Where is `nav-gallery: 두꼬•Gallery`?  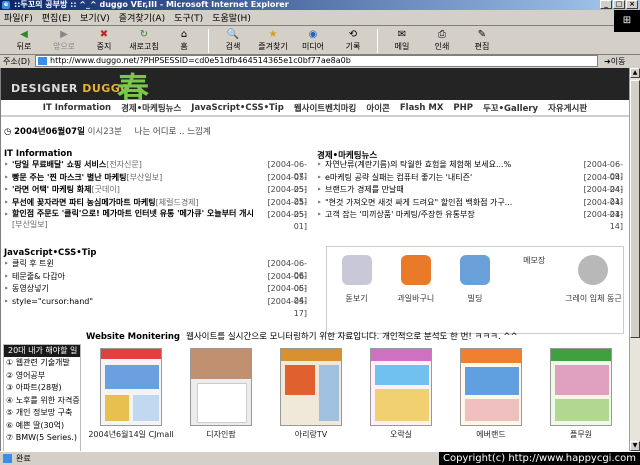 nav-gallery: 두꼬•Gallery is located at coordinates (510, 108).